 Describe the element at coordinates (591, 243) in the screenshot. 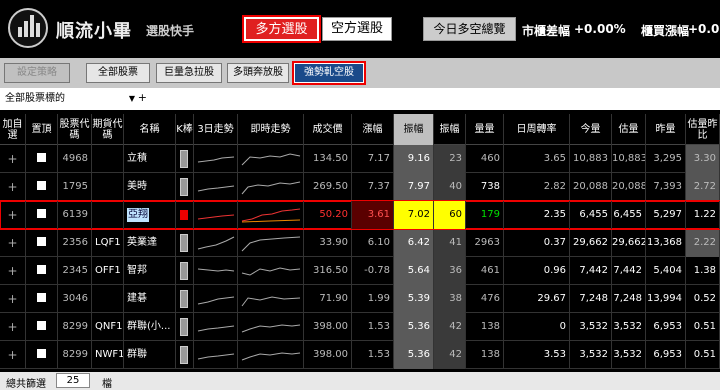

I see `today-volume: 29,662` at that location.